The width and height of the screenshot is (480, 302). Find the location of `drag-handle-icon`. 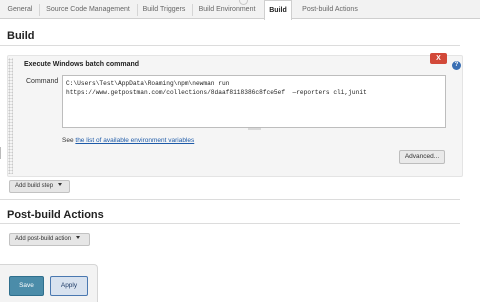

drag-handle-icon is located at coordinates (10, 116).